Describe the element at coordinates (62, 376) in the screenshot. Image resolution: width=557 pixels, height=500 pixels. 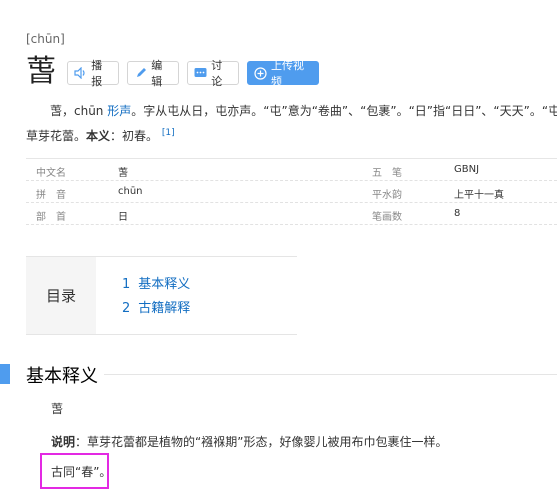
I see `section-title: 基本释义` at that location.